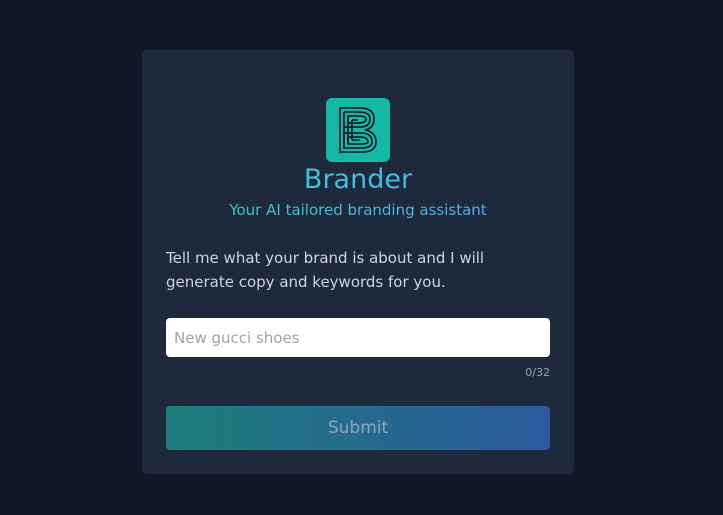  I want to click on brander-logo-icon, so click(358, 130).